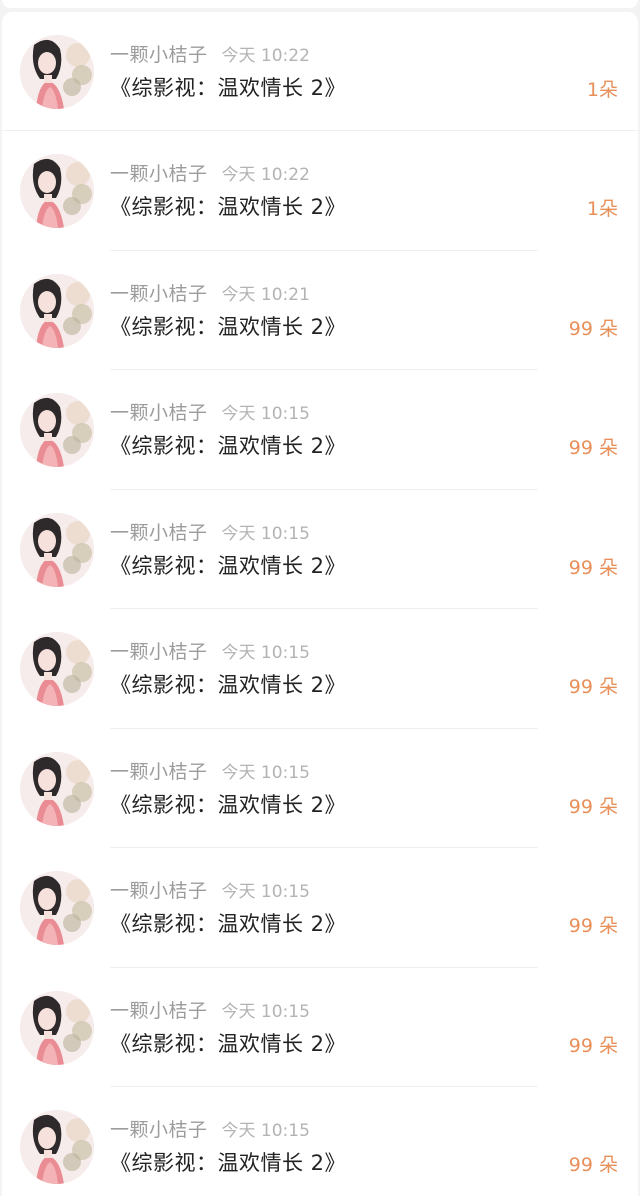 The width and height of the screenshot is (640, 1196). I want to click on previous-card-edge, so click(320, 4).